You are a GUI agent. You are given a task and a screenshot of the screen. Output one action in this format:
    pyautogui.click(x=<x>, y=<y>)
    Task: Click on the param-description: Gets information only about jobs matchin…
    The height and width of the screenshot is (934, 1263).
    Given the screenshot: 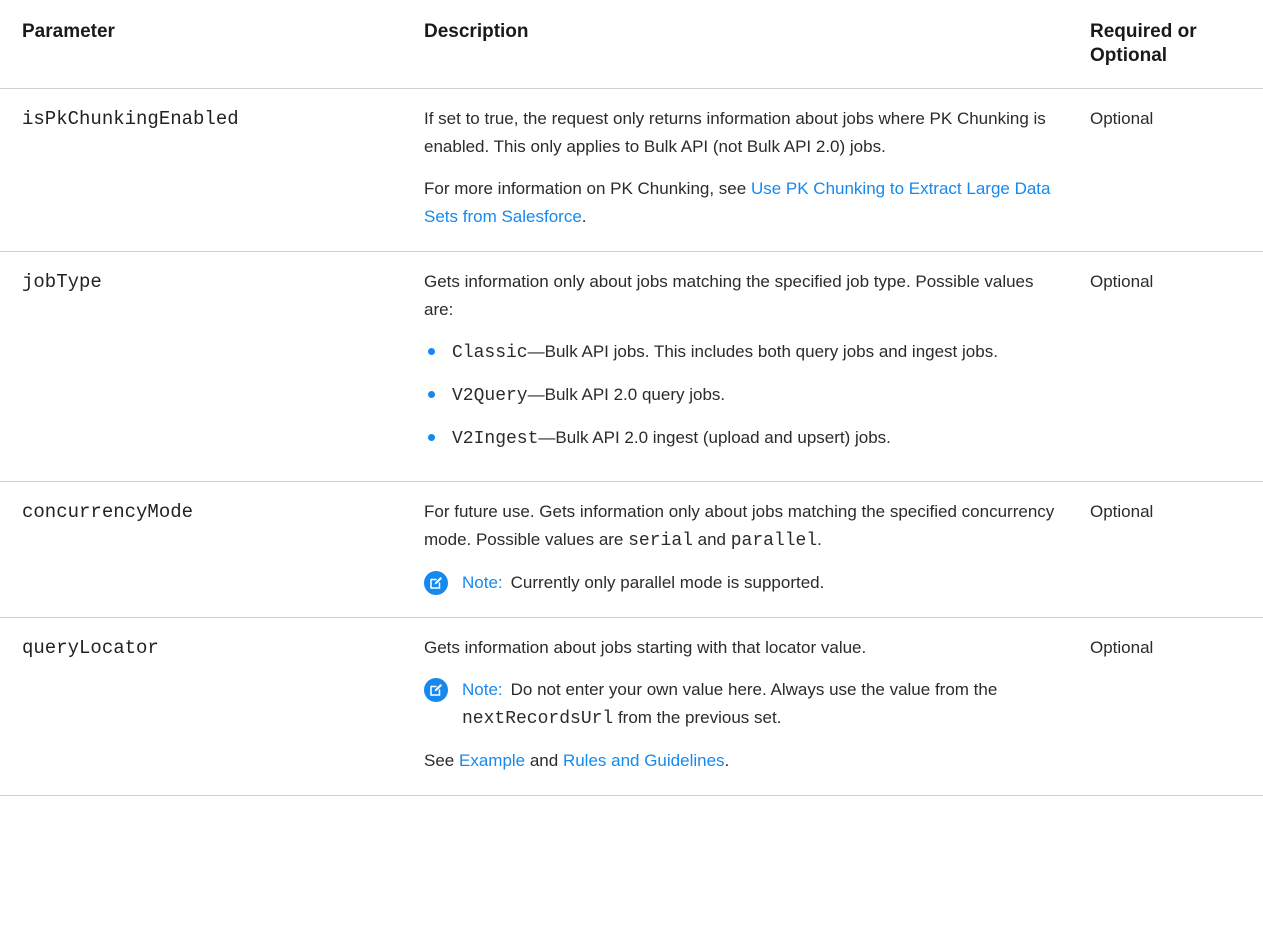 What is the action you would take?
    pyautogui.click(x=740, y=366)
    